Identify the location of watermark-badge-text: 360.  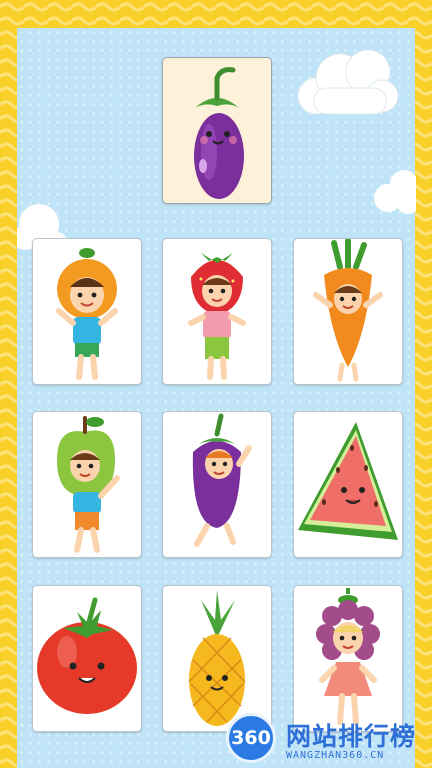
(251, 738).